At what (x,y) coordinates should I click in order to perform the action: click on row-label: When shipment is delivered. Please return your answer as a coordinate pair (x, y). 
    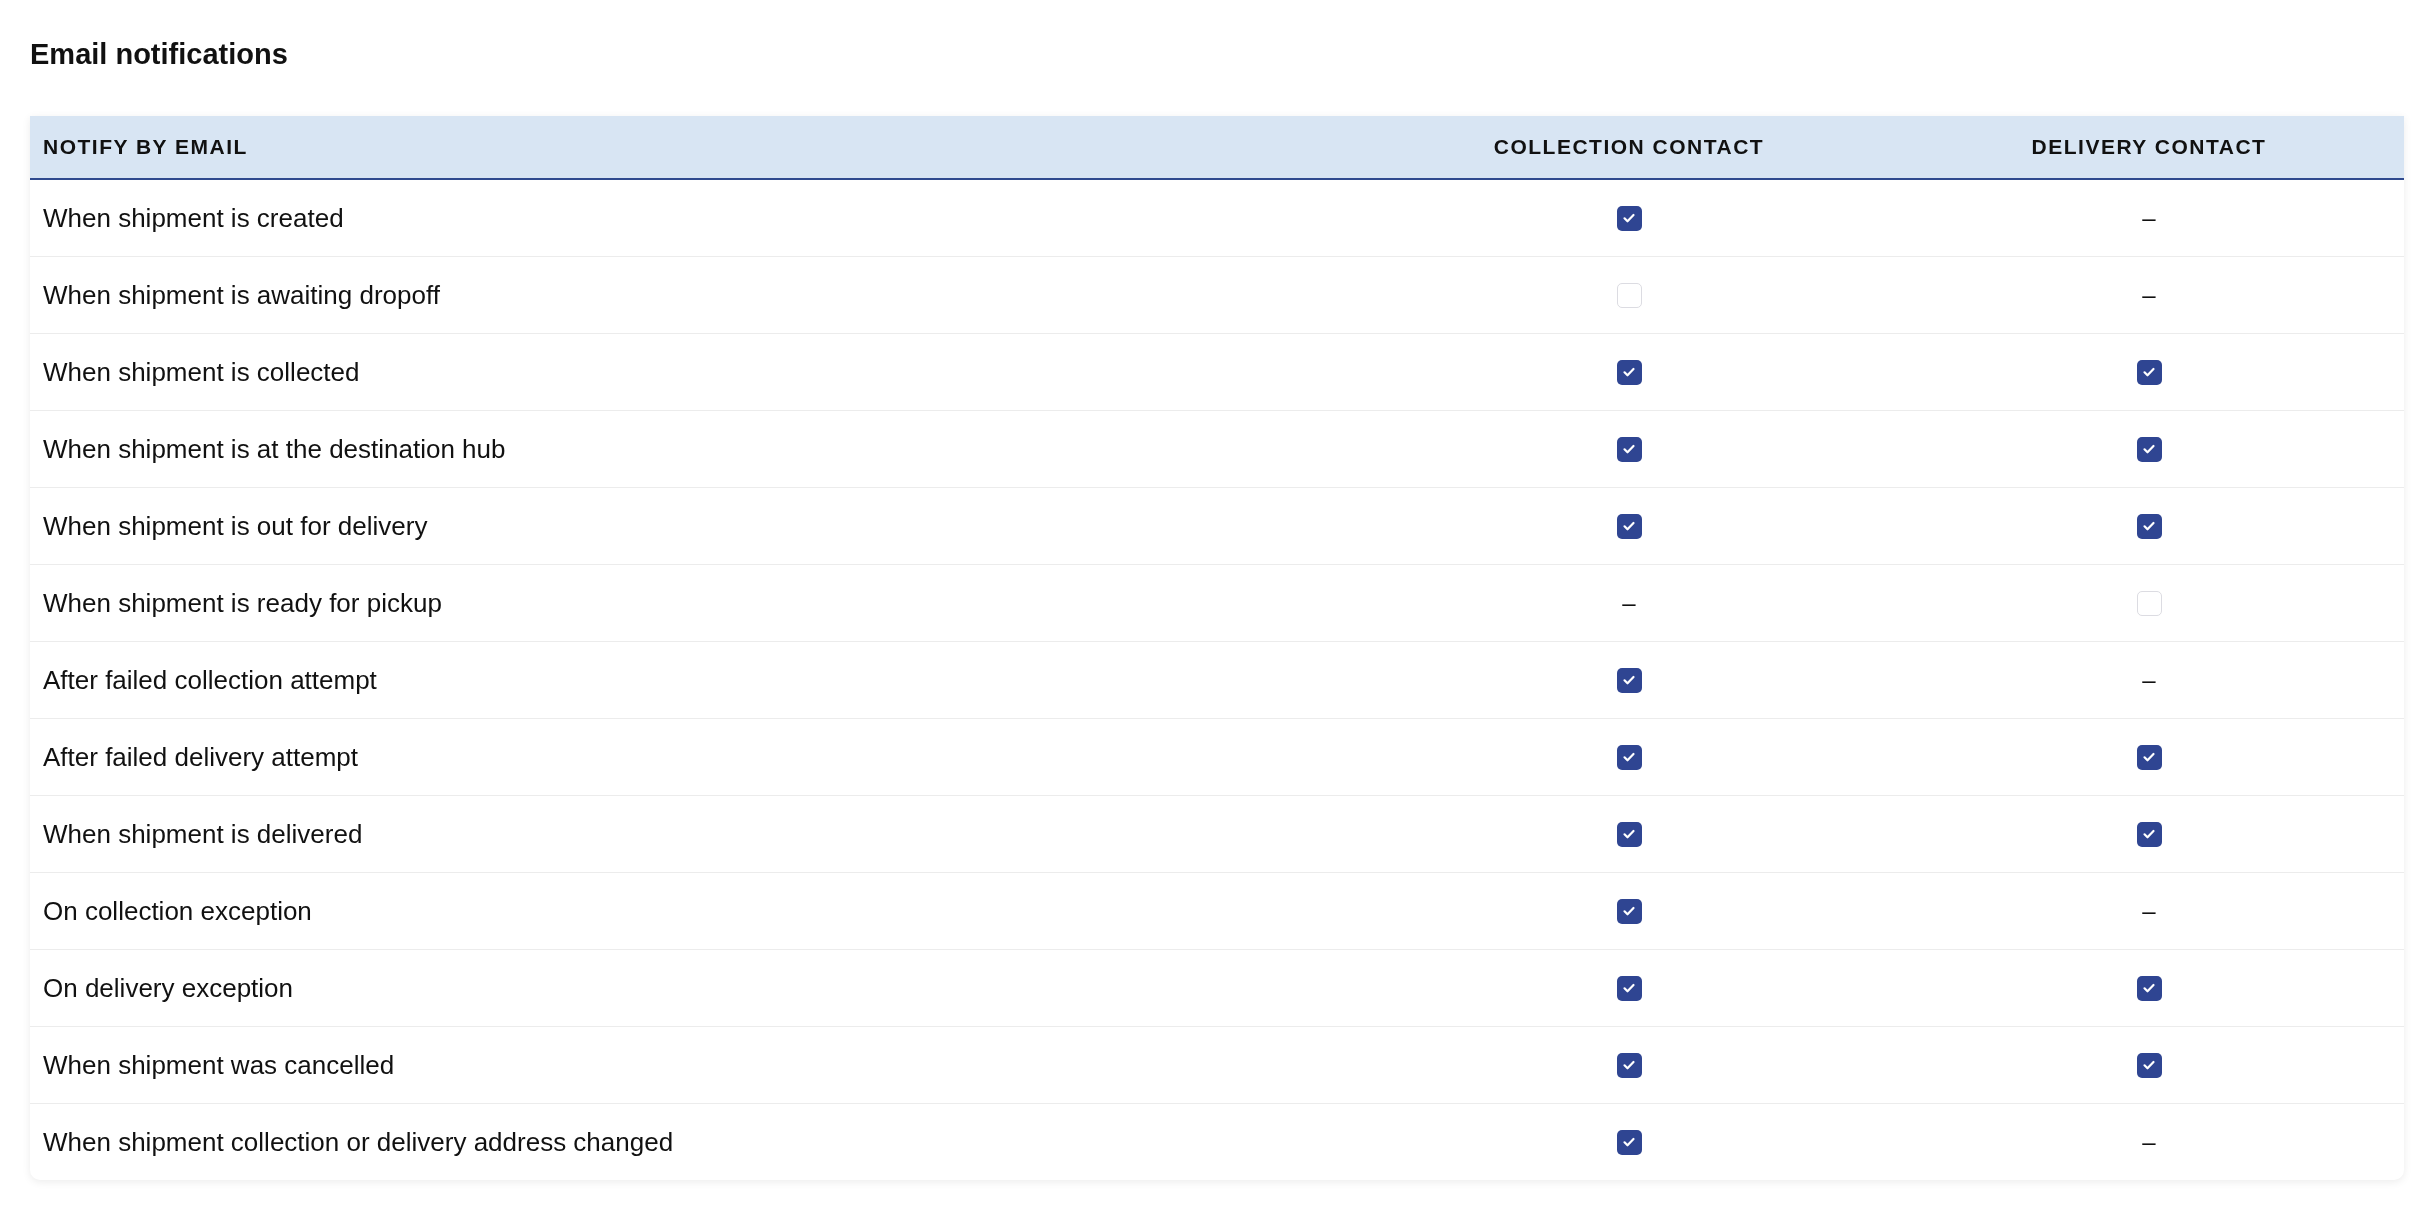
    Looking at the image, I should click on (202, 834).